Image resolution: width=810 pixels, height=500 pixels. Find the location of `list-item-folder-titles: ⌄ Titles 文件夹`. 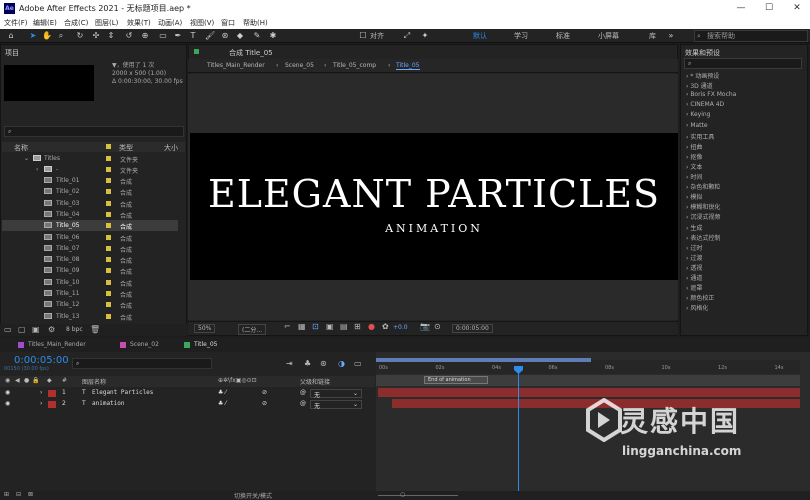

list-item-folder-titles: ⌄ Titles 文件夹 is located at coordinates (90, 158).